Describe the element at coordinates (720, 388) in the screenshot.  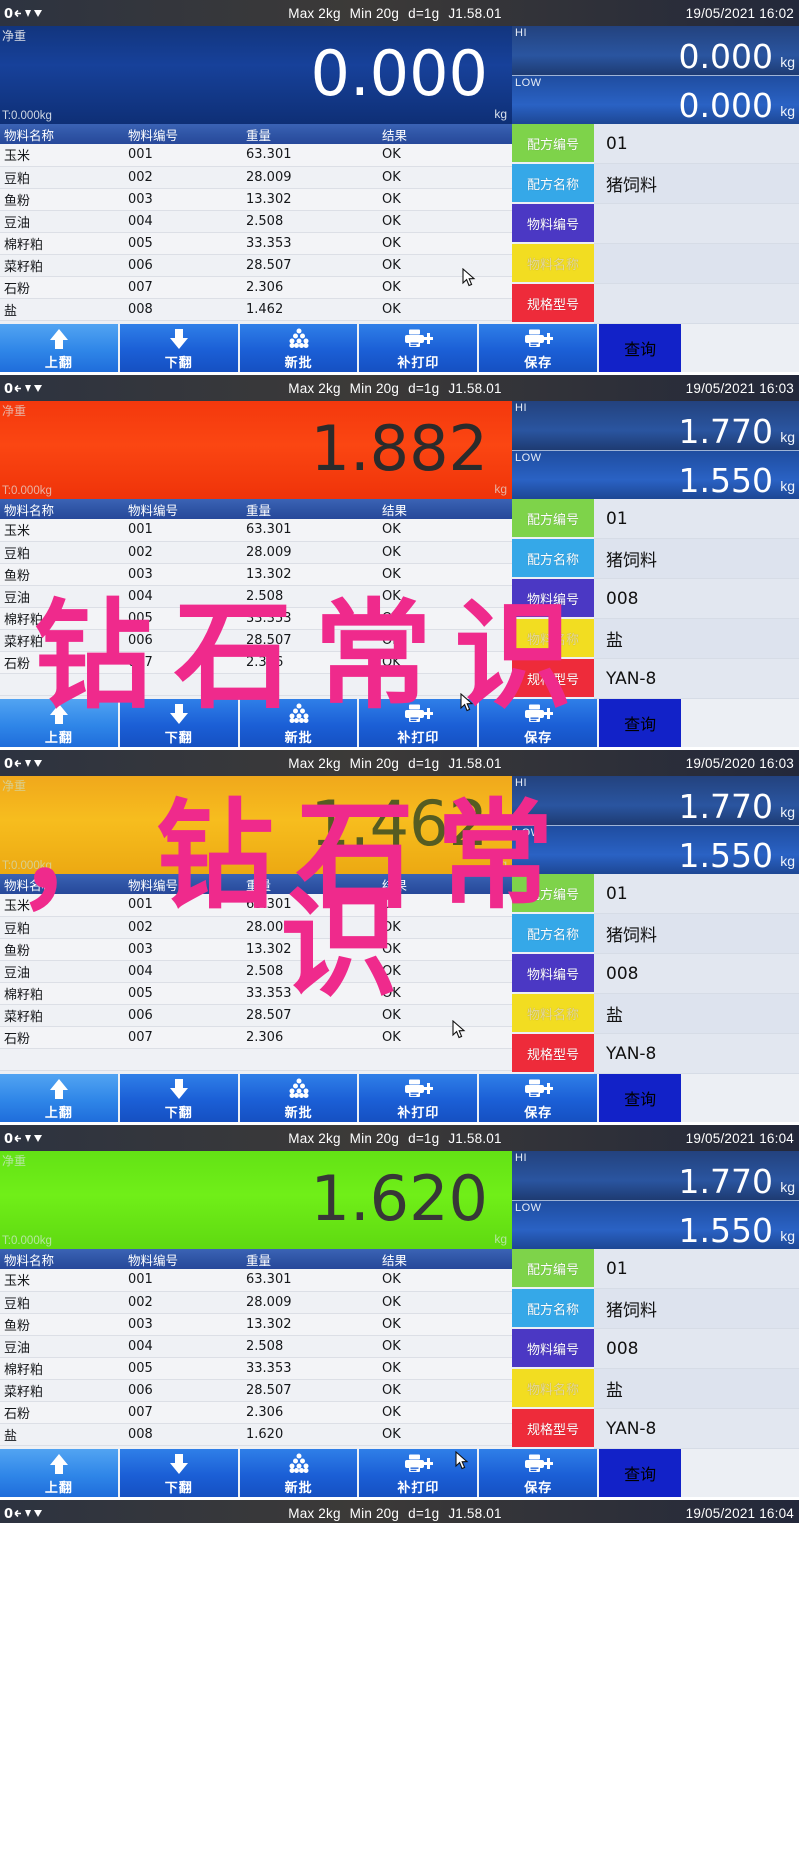
I see `date-text: 19/05/2021` at that location.